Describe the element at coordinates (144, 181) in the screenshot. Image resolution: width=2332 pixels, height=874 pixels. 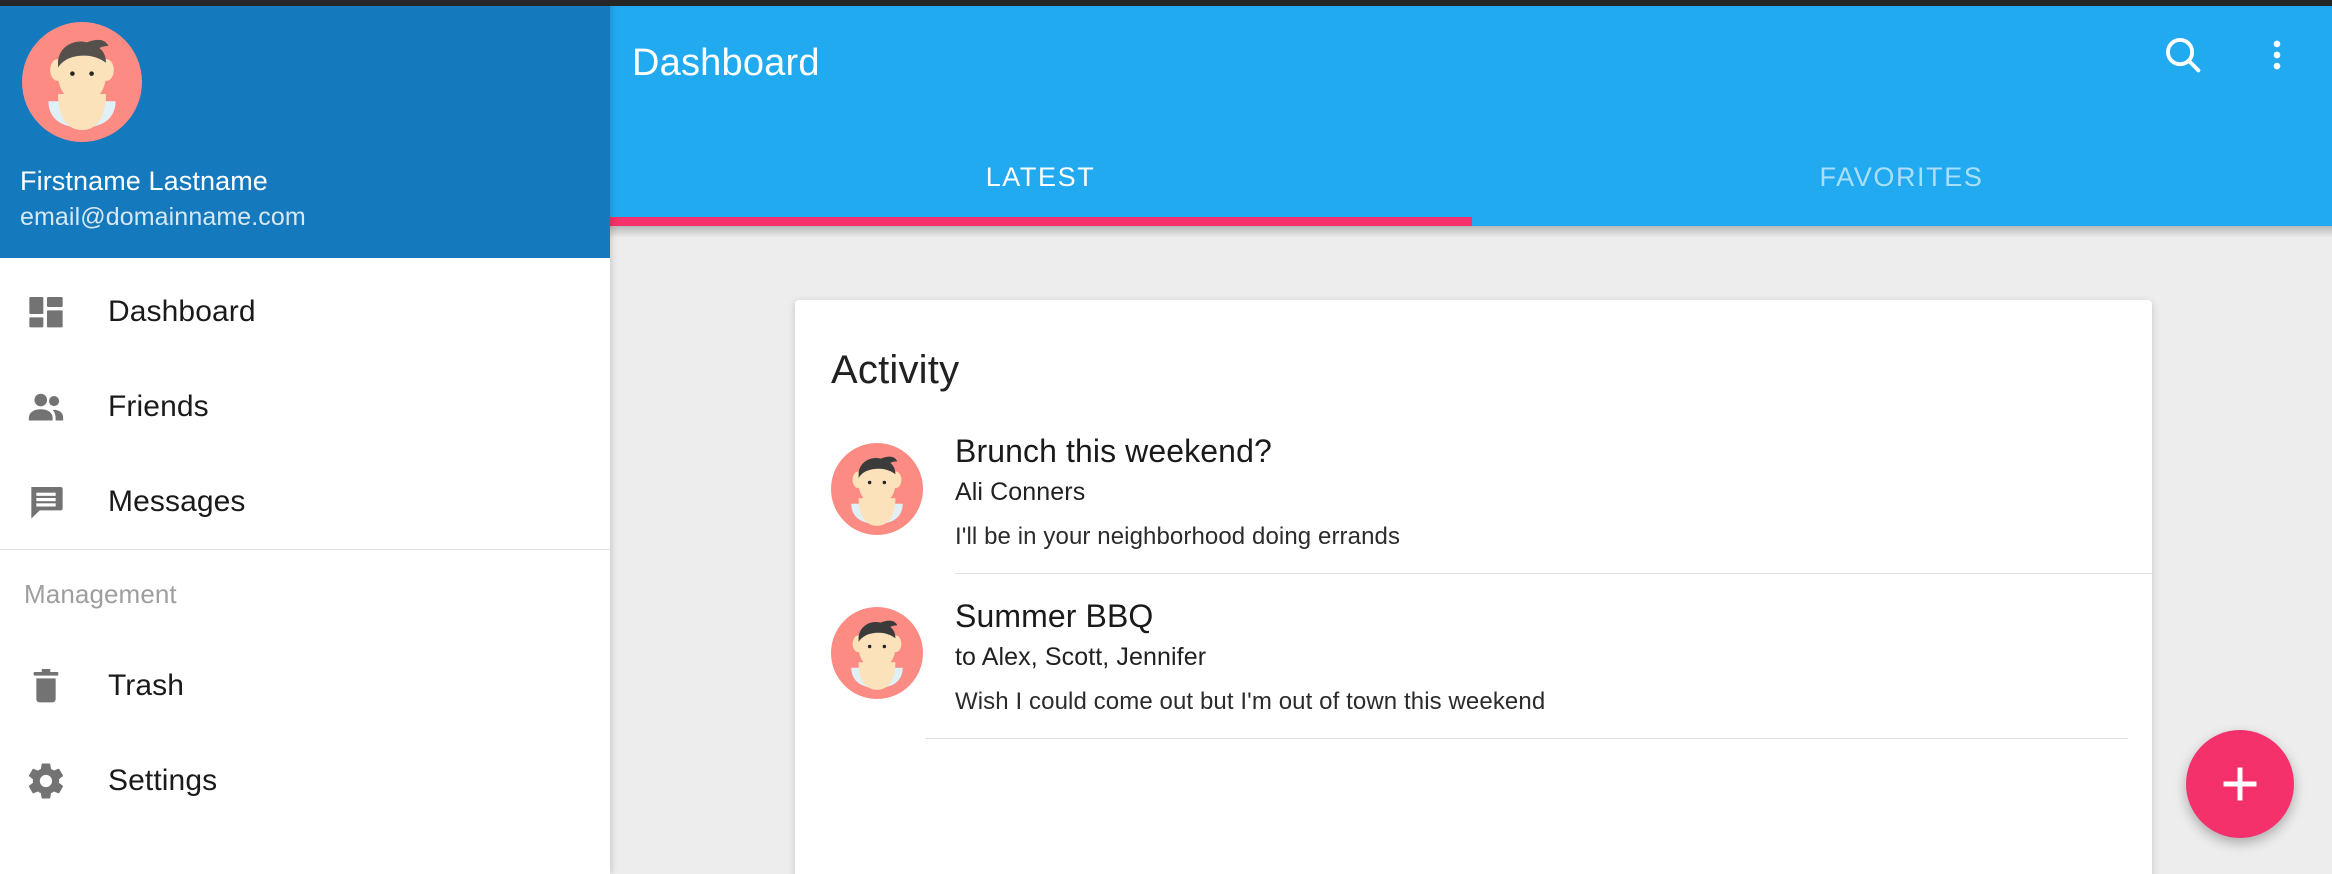
I see `user-name: Firstname Lastname` at that location.